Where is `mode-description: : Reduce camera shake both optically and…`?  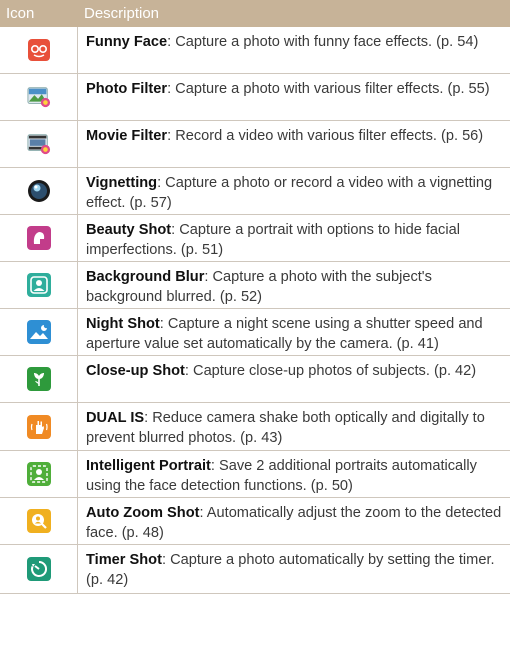
mode-description: : Reduce camera shake both optically and… is located at coordinates (285, 428).